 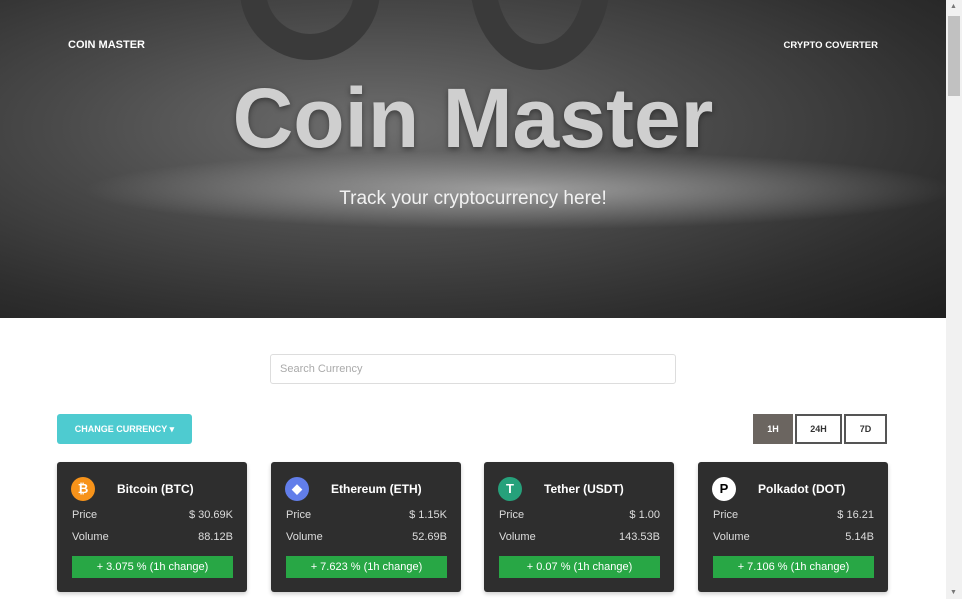 I want to click on volume-value: 143.53B, so click(x=639, y=537).